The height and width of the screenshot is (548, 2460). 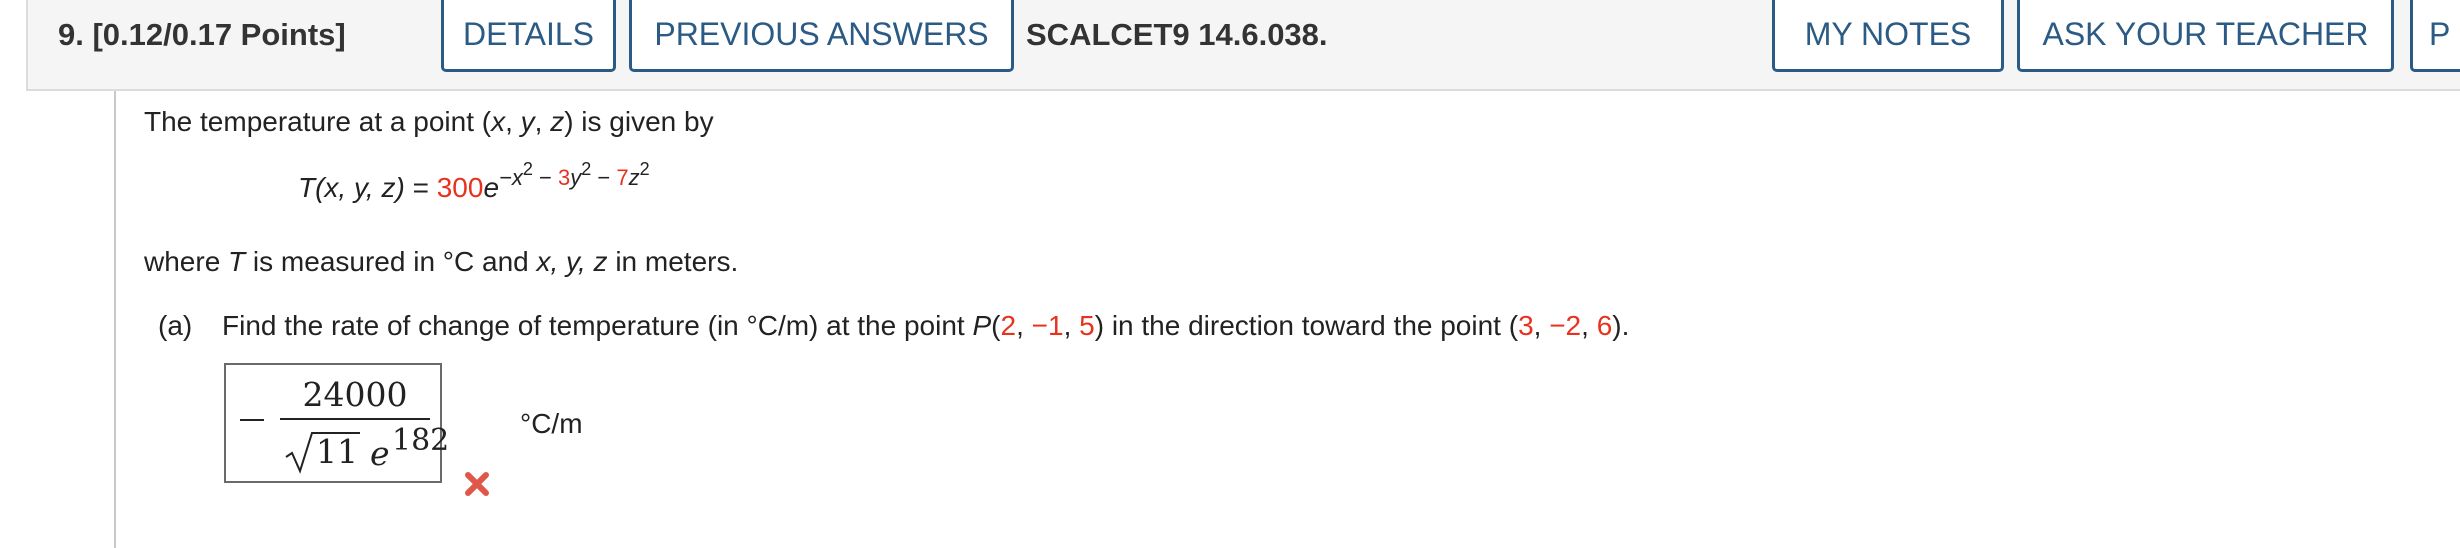 I want to click on previous-answers-button: PREVIOUS ANSWERS, so click(x=821, y=36).